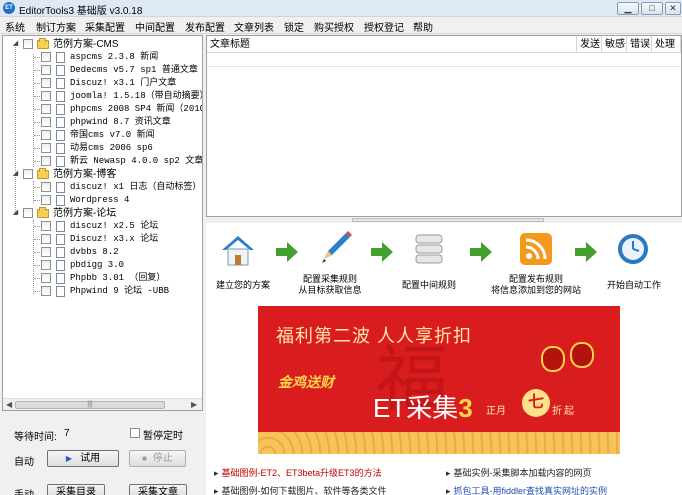 The width and height of the screenshot is (682, 495). Describe the element at coordinates (157, 458) in the screenshot. I see `stop-button: ■ 停止` at that location.